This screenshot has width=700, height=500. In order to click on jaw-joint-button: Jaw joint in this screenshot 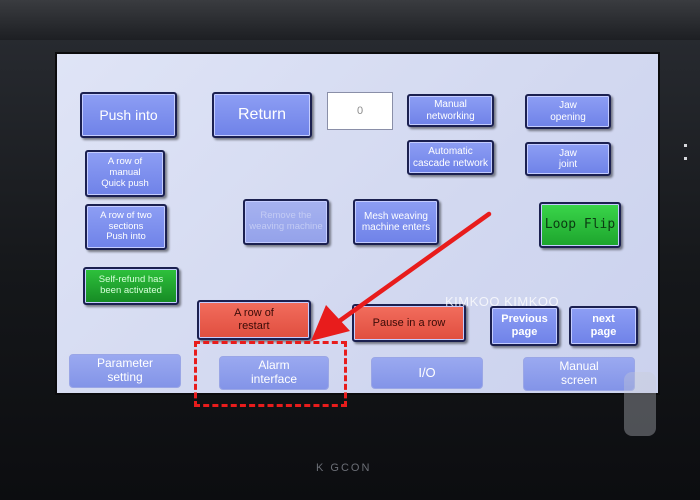, I will do `click(568, 159)`.